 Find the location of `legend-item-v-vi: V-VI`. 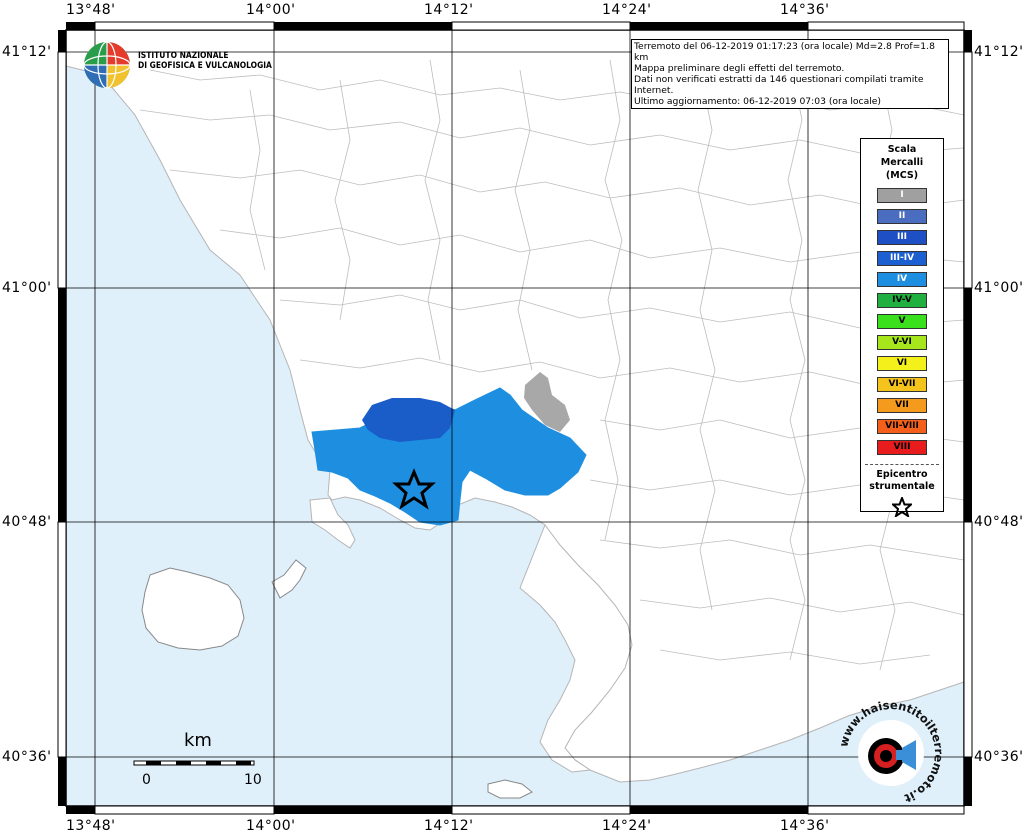

legend-item-v-vi: V-VI is located at coordinates (902, 342).